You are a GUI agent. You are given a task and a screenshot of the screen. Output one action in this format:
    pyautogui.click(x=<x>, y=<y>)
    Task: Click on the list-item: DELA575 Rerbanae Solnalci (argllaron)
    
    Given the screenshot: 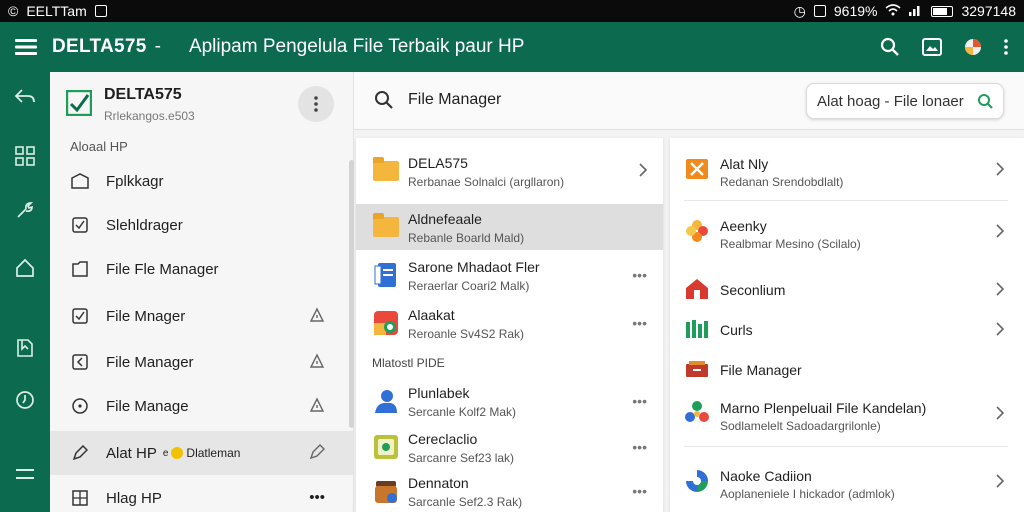 What is the action you would take?
    pyautogui.click(x=509, y=171)
    